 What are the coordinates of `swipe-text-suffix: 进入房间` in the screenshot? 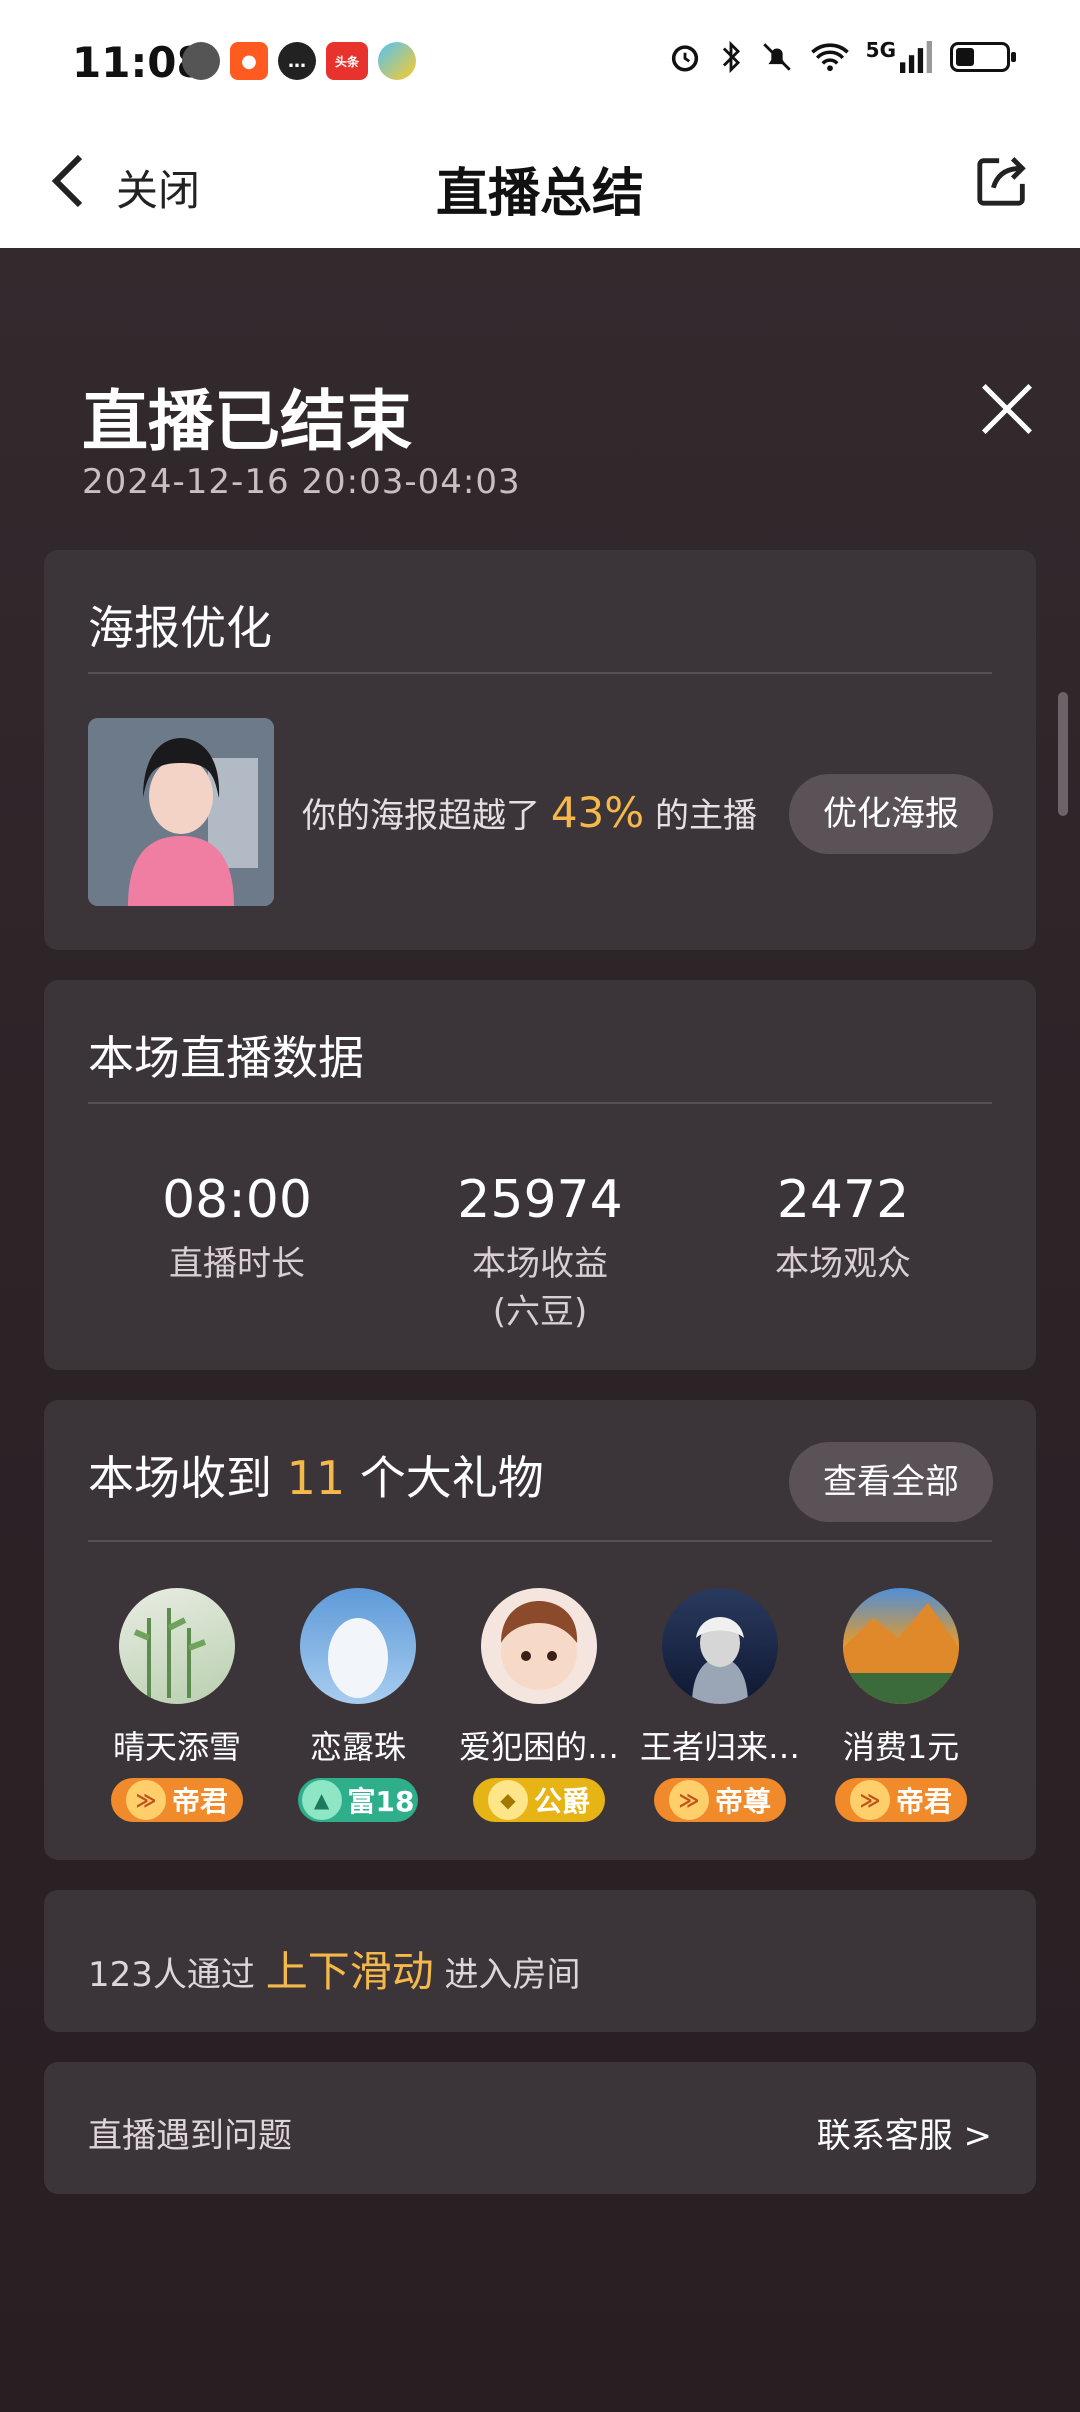 It's located at (512, 1975).